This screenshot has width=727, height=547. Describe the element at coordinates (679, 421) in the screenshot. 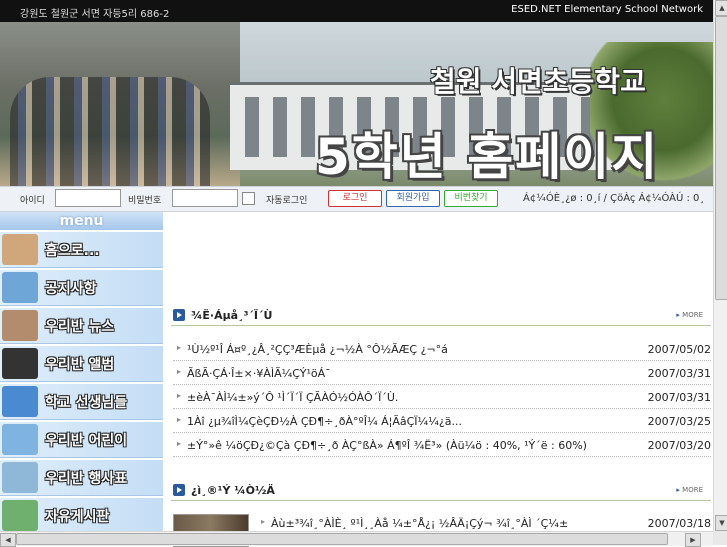

I see `list-item-date: 2007/03/25` at that location.